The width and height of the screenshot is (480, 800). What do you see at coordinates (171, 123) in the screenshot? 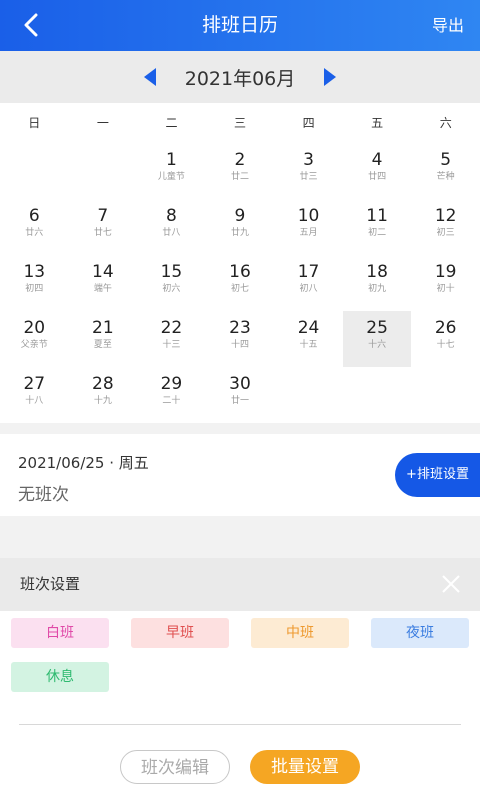
I see `weekday-label: 二` at bounding box center [171, 123].